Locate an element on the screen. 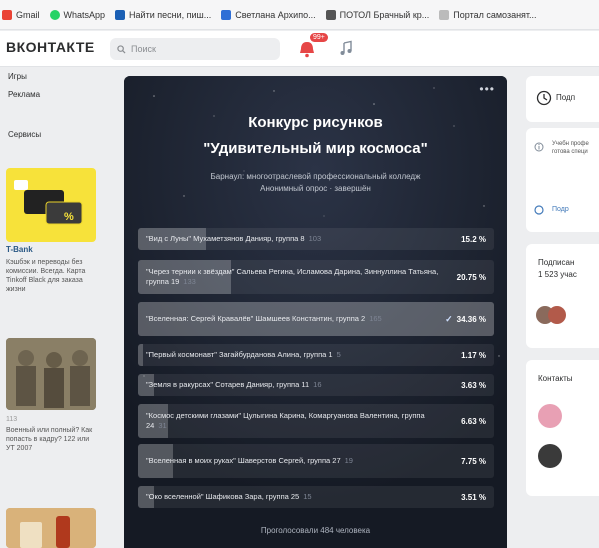  poll-option-percent: 6.63 % is located at coordinates (473, 421).